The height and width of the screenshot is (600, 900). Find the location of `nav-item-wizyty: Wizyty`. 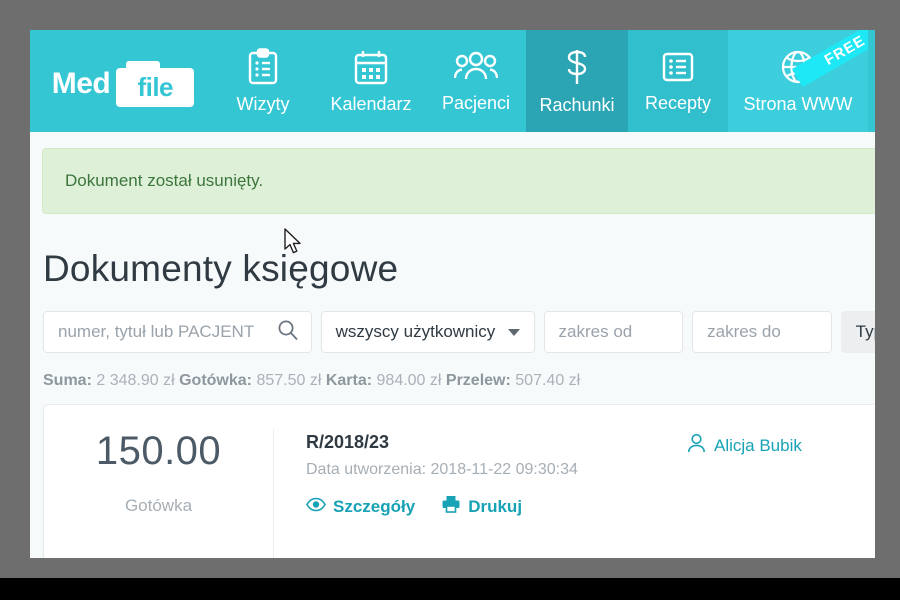

nav-item-wizyty: Wizyty is located at coordinates (263, 81).